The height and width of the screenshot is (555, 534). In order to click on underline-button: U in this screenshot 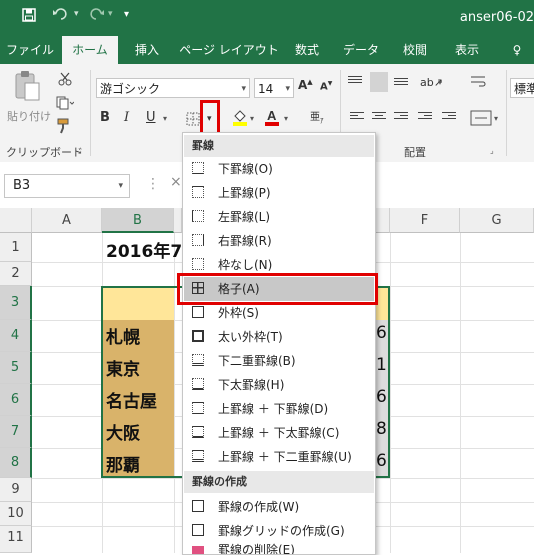, I will do `click(151, 117)`.